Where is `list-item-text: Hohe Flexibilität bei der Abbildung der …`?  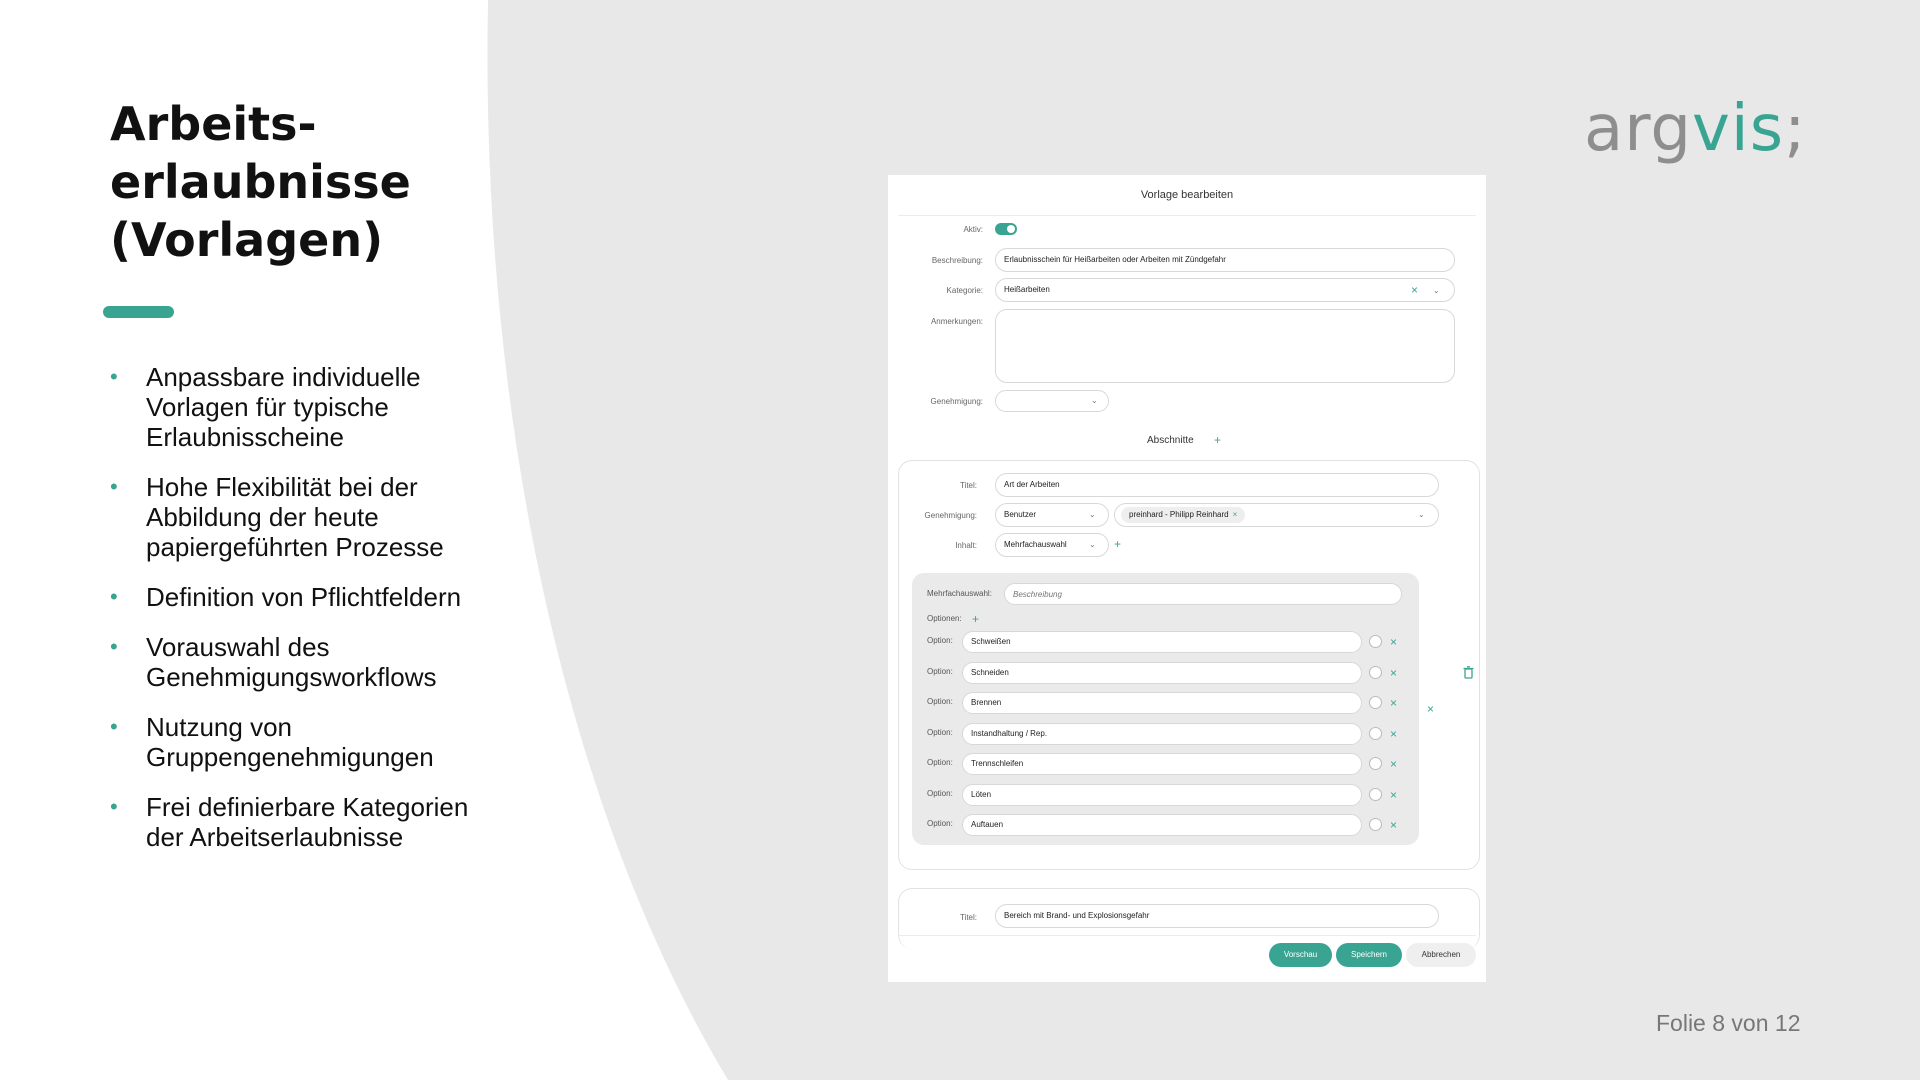
list-item-text: Hohe Flexibilität bei der Abbildung der … is located at coordinates (295, 517).